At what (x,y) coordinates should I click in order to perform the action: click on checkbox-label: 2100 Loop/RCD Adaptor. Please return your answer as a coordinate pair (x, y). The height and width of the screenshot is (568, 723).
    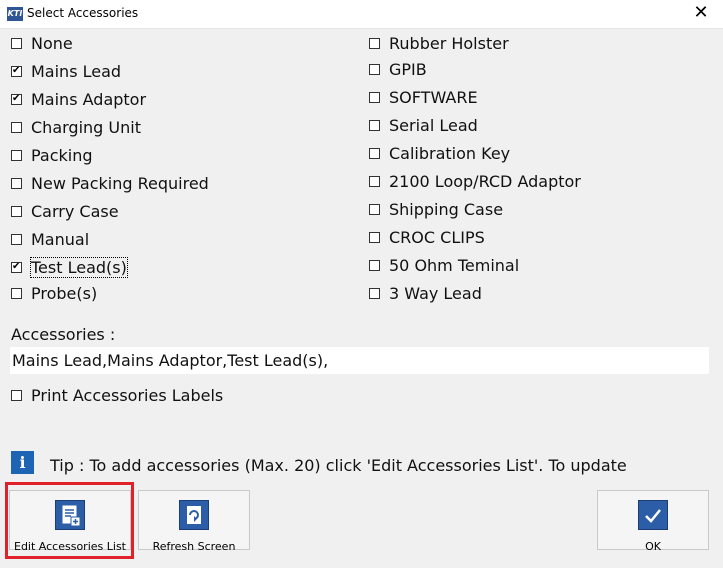
    Looking at the image, I should click on (485, 181).